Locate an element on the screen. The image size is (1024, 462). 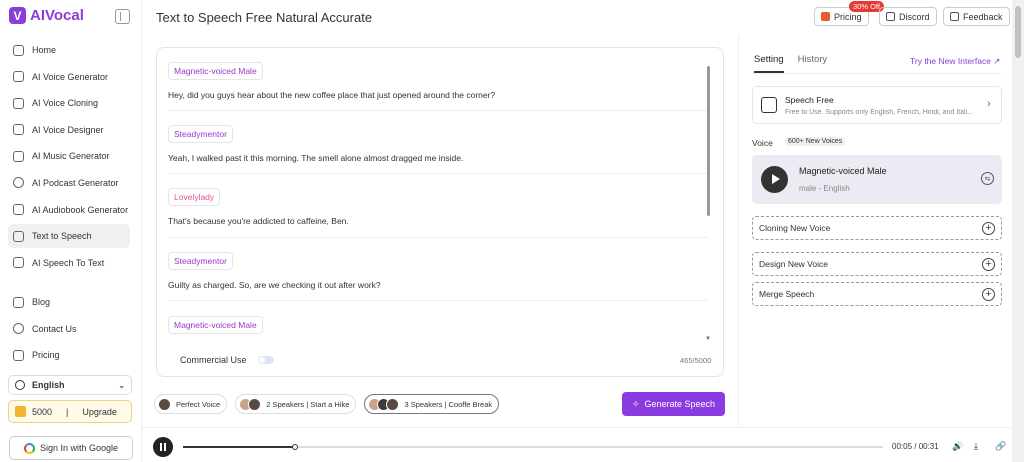
feedback-button: Feedback is located at coordinates (976, 16).